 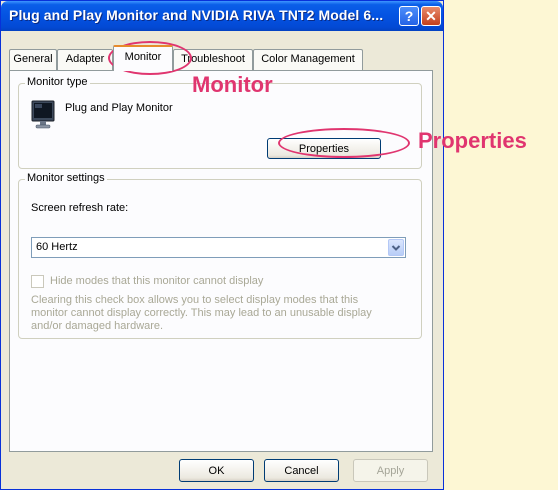 I want to click on help-icon: ?, so click(x=409, y=16).